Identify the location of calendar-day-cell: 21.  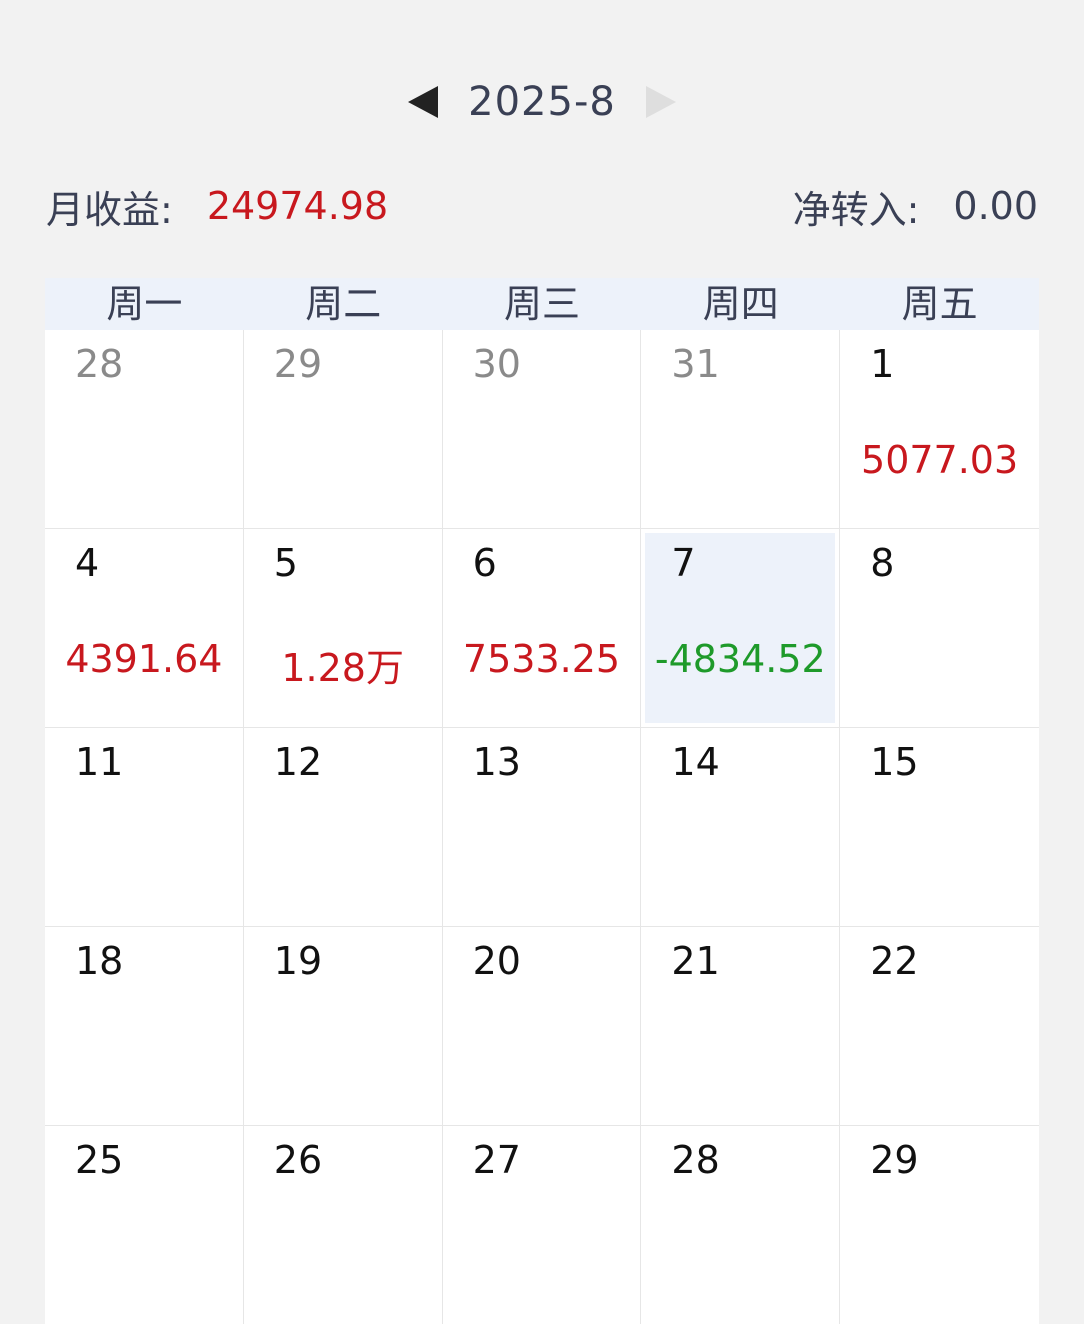
(741, 1026).